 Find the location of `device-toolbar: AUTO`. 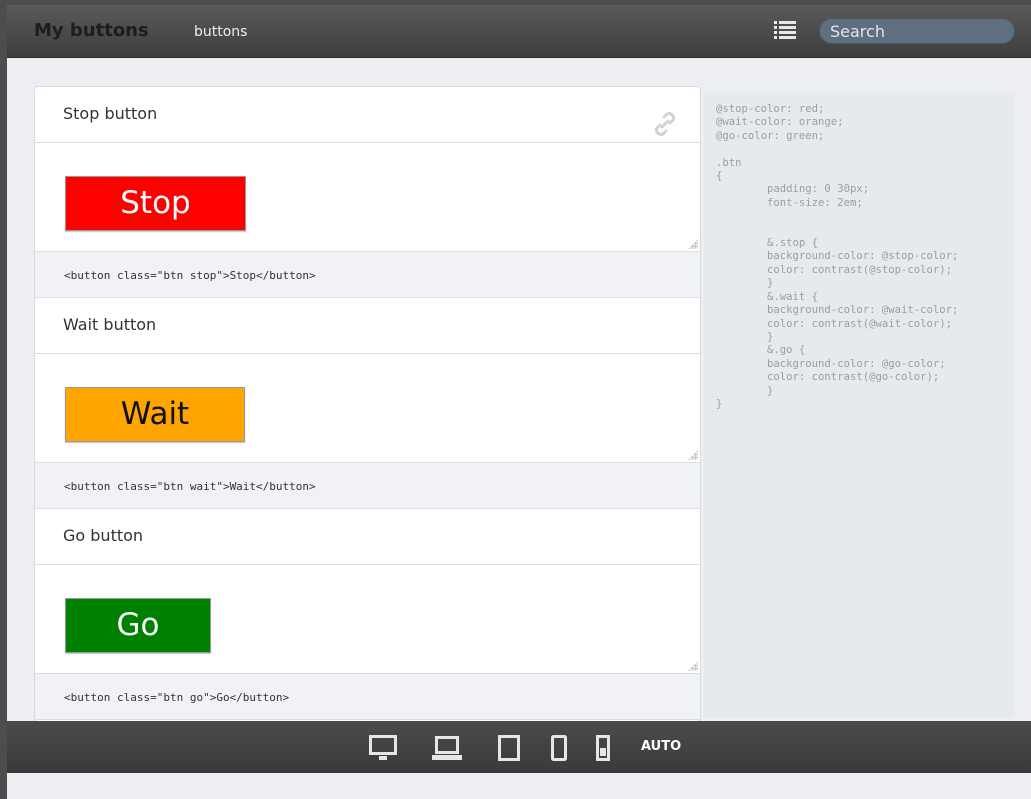

device-toolbar: AUTO is located at coordinates (519, 747).